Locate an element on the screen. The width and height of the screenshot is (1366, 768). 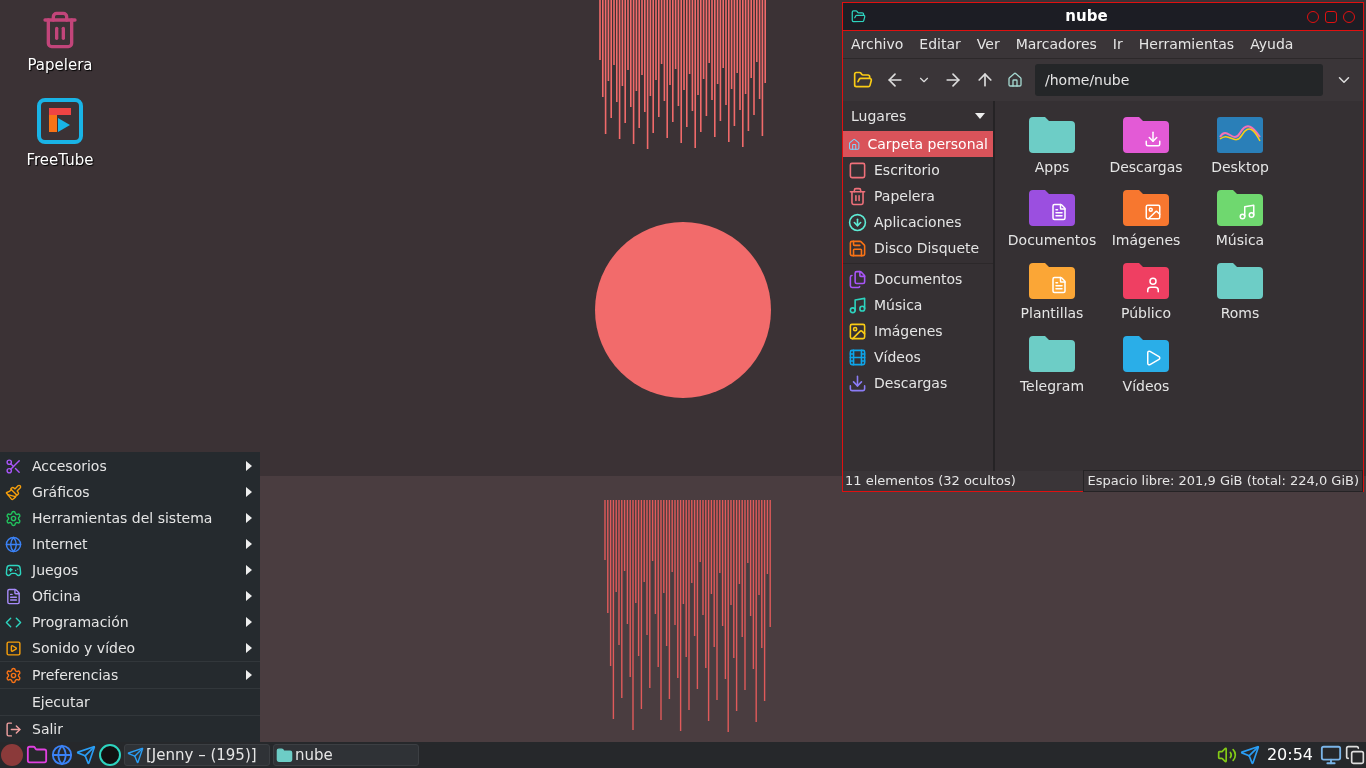
clock: 20:54 is located at coordinates (1289, 755).